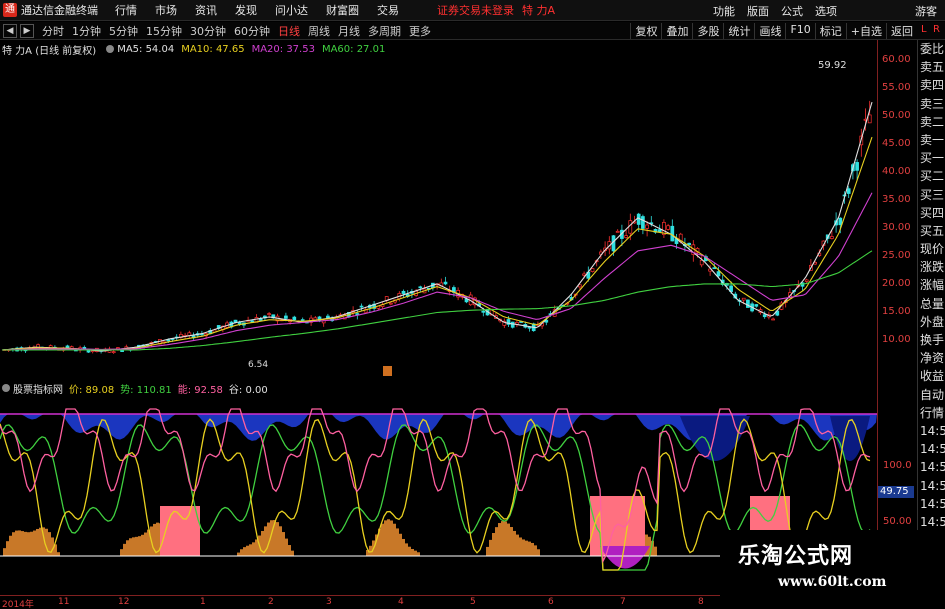  What do you see at coordinates (166, 10) in the screenshot?
I see `menu-exchange: 市场` at bounding box center [166, 10].